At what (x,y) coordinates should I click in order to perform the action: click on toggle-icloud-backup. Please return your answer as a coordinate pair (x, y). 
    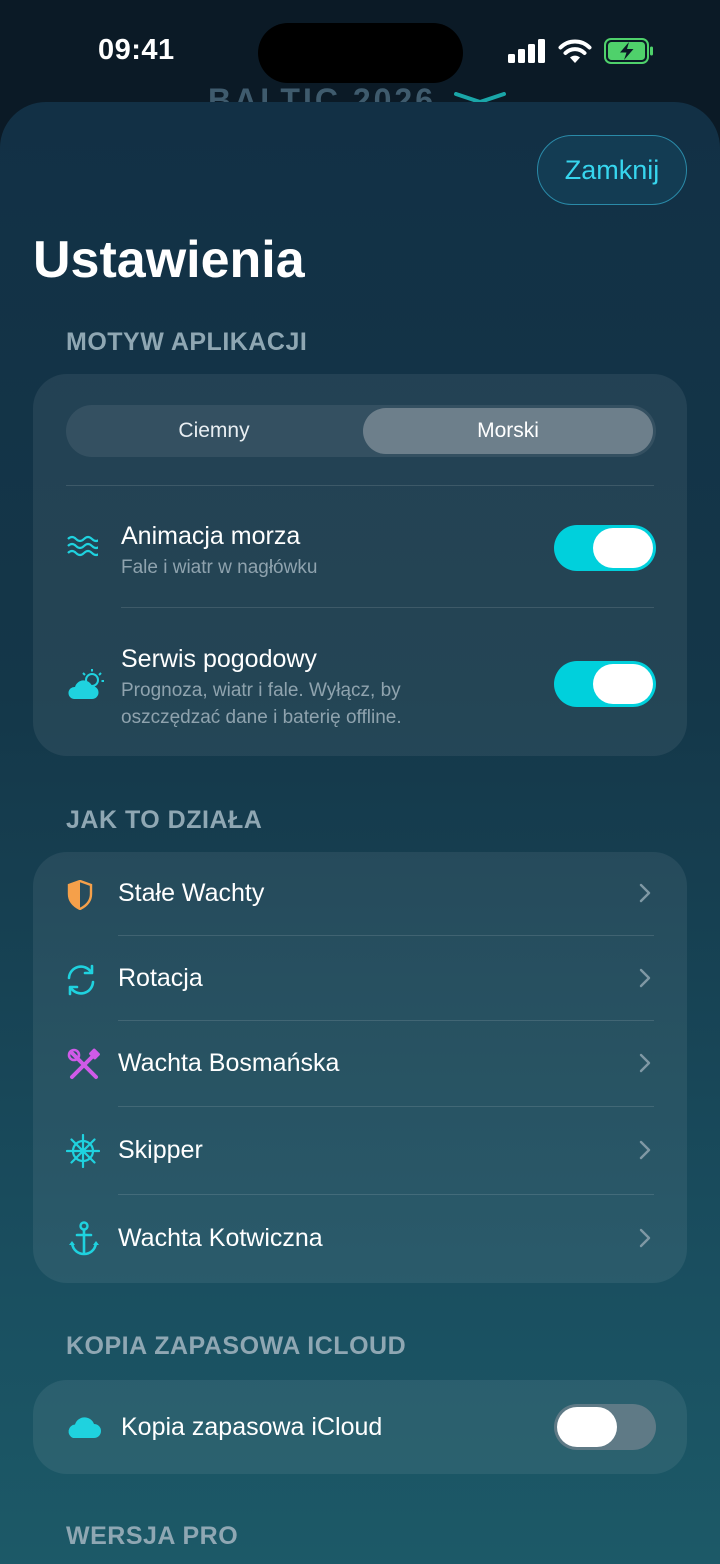
    Looking at the image, I should click on (605, 1427).